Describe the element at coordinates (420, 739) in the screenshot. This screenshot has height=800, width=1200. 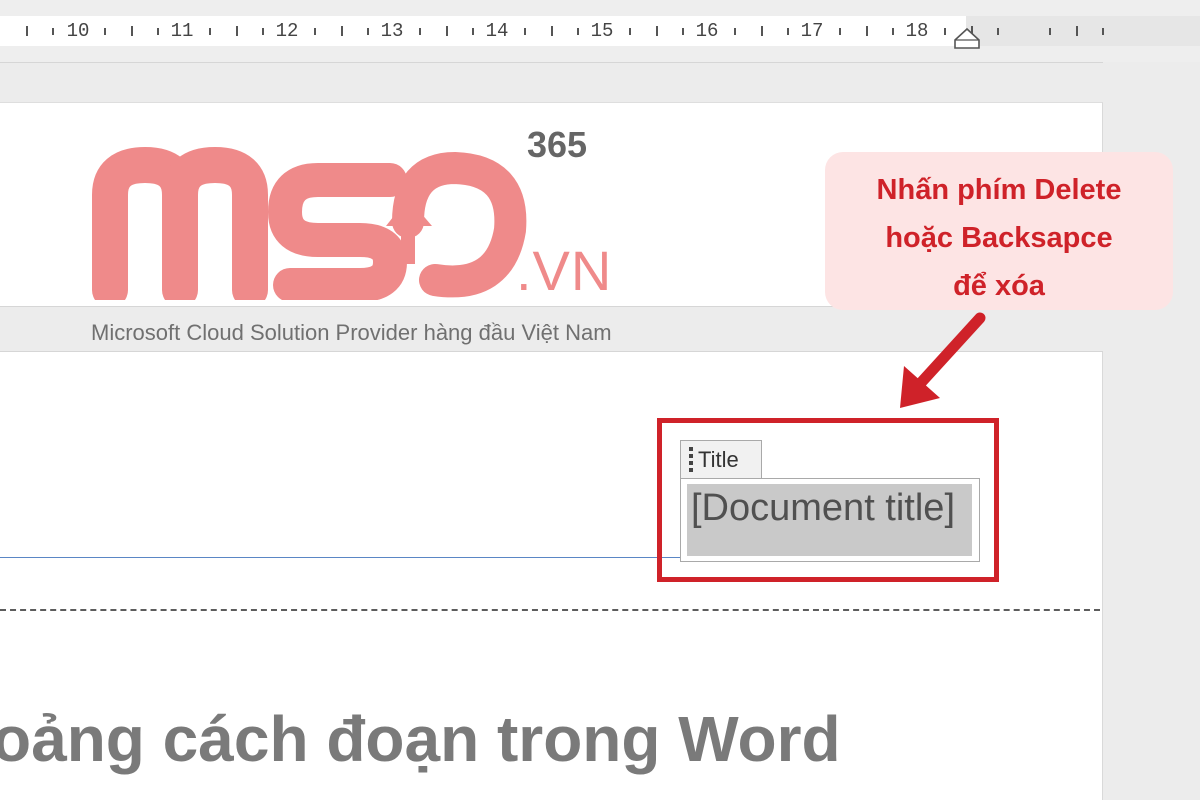
I see `document-heading: oảng cách đoạn trong Word` at that location.